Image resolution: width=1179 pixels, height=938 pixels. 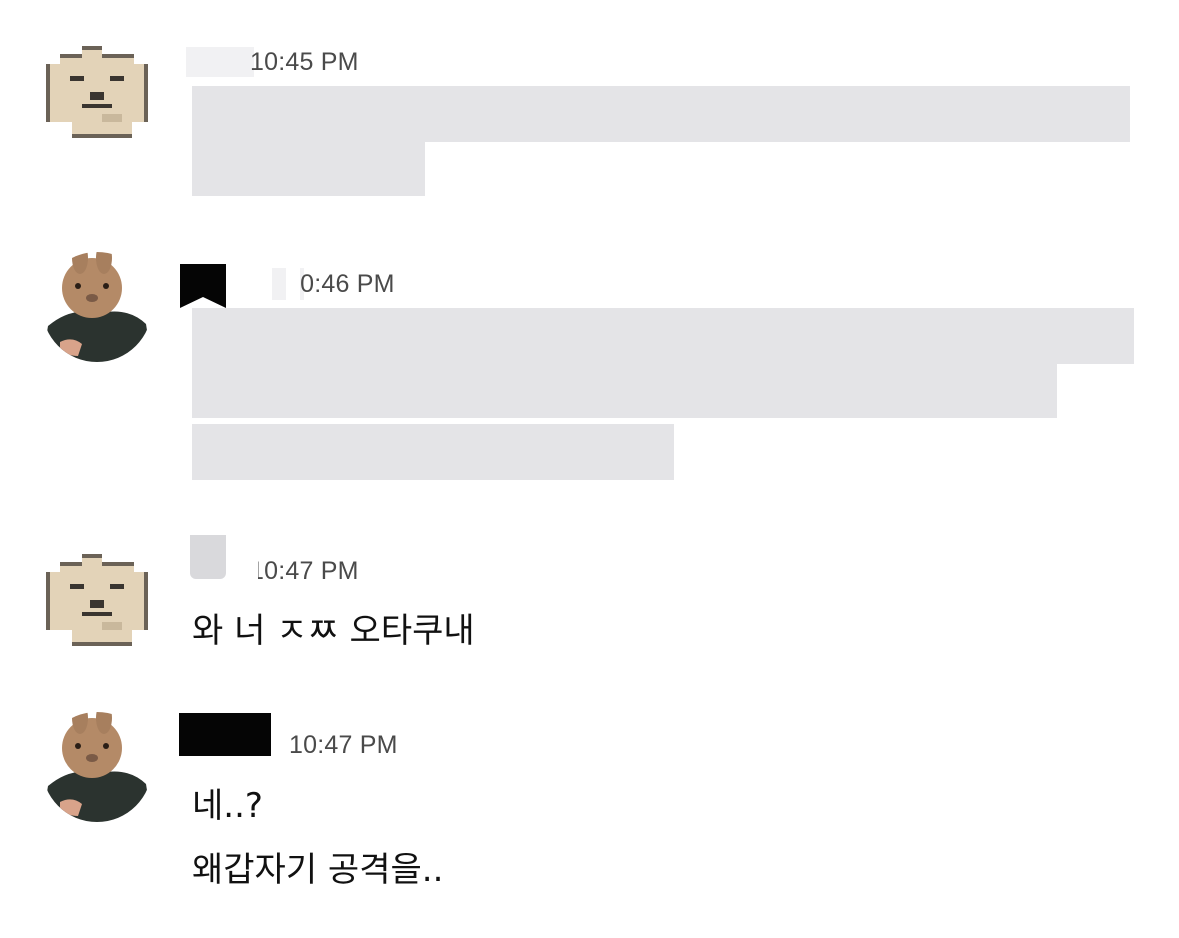 What do you see at coordinates (227, 806) in the screenshot?
I see `message-text: 네..?` at bounding box center [227, 806].